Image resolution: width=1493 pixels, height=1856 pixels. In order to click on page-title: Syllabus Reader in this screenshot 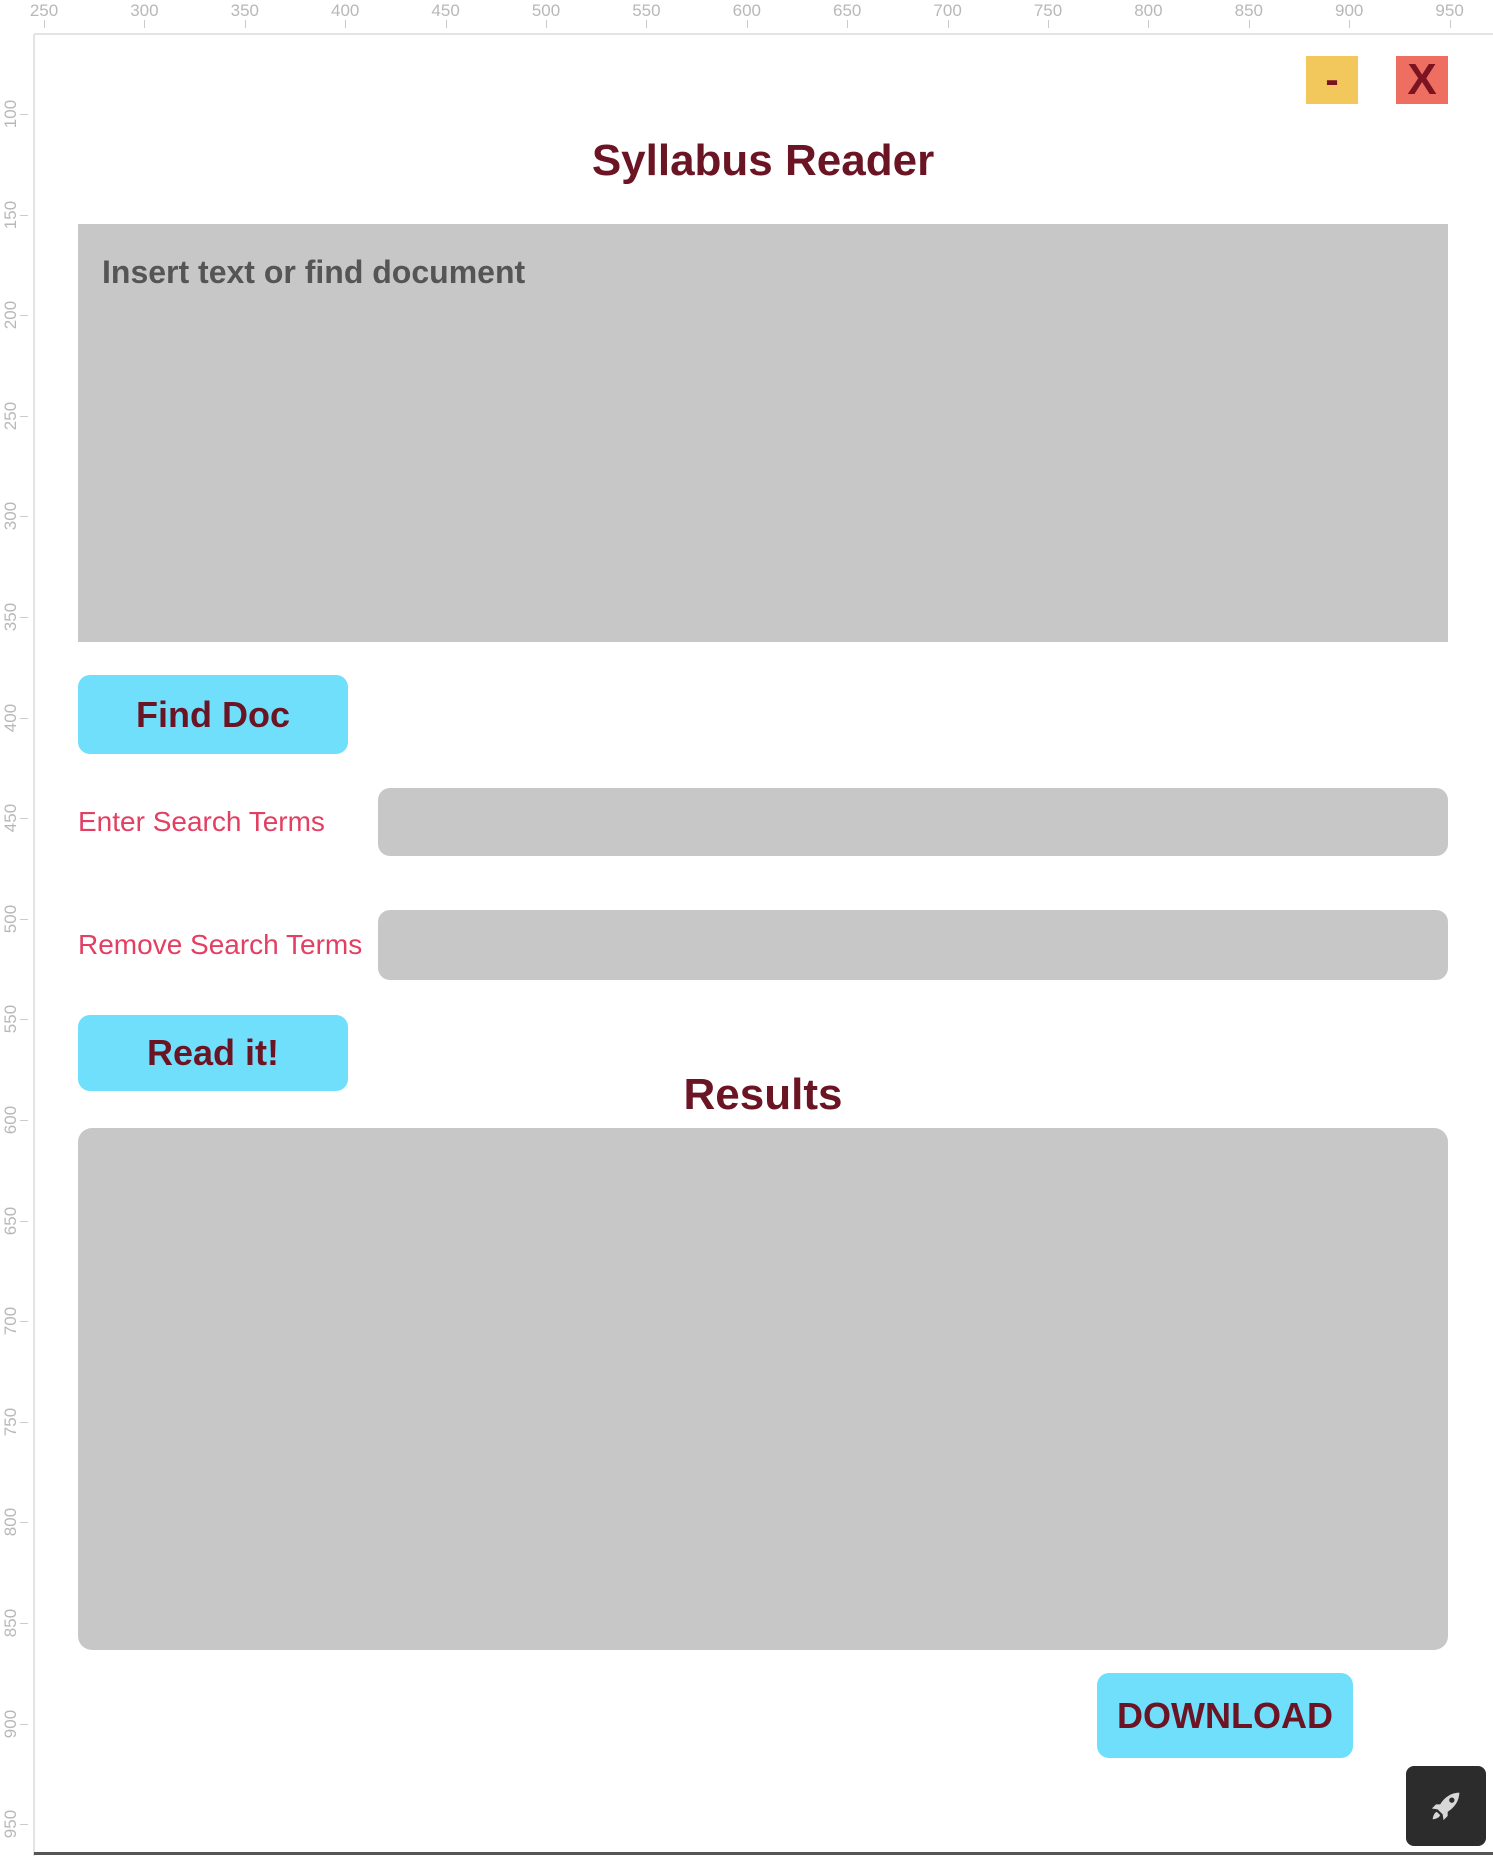, I will do `click(763, 160)`.